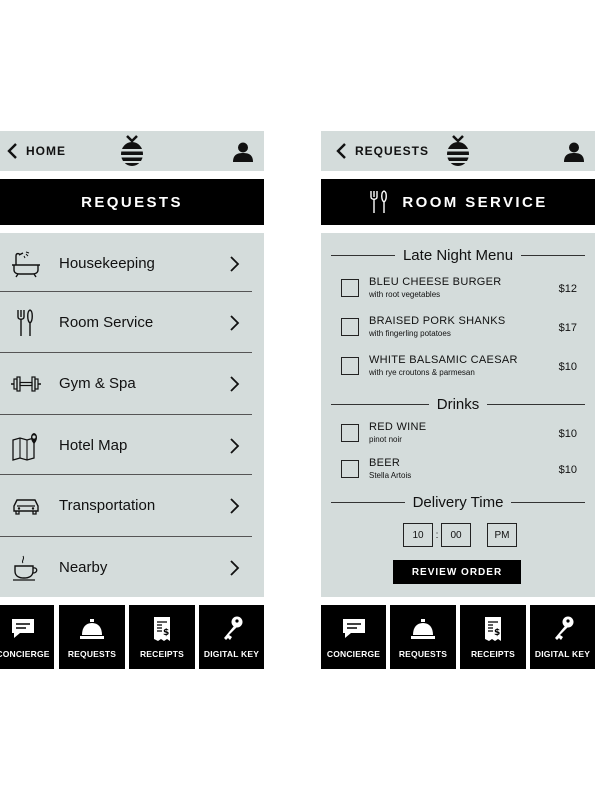  I want to click on top-bar: REQUESTS, so click(458, 151).